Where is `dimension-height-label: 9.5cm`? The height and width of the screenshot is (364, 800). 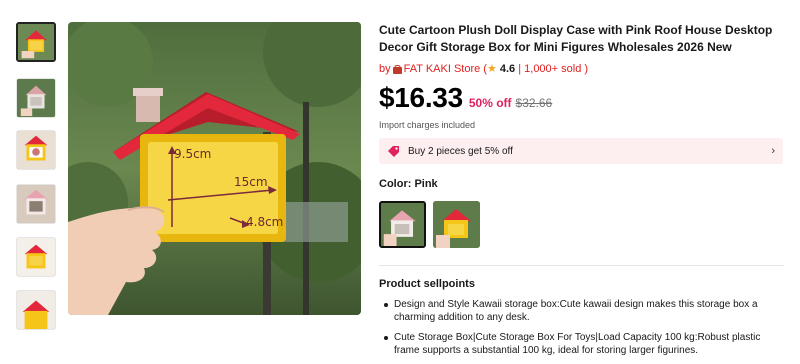 dimension-height-label: 9.5cm is located at coordinates (192, 154).